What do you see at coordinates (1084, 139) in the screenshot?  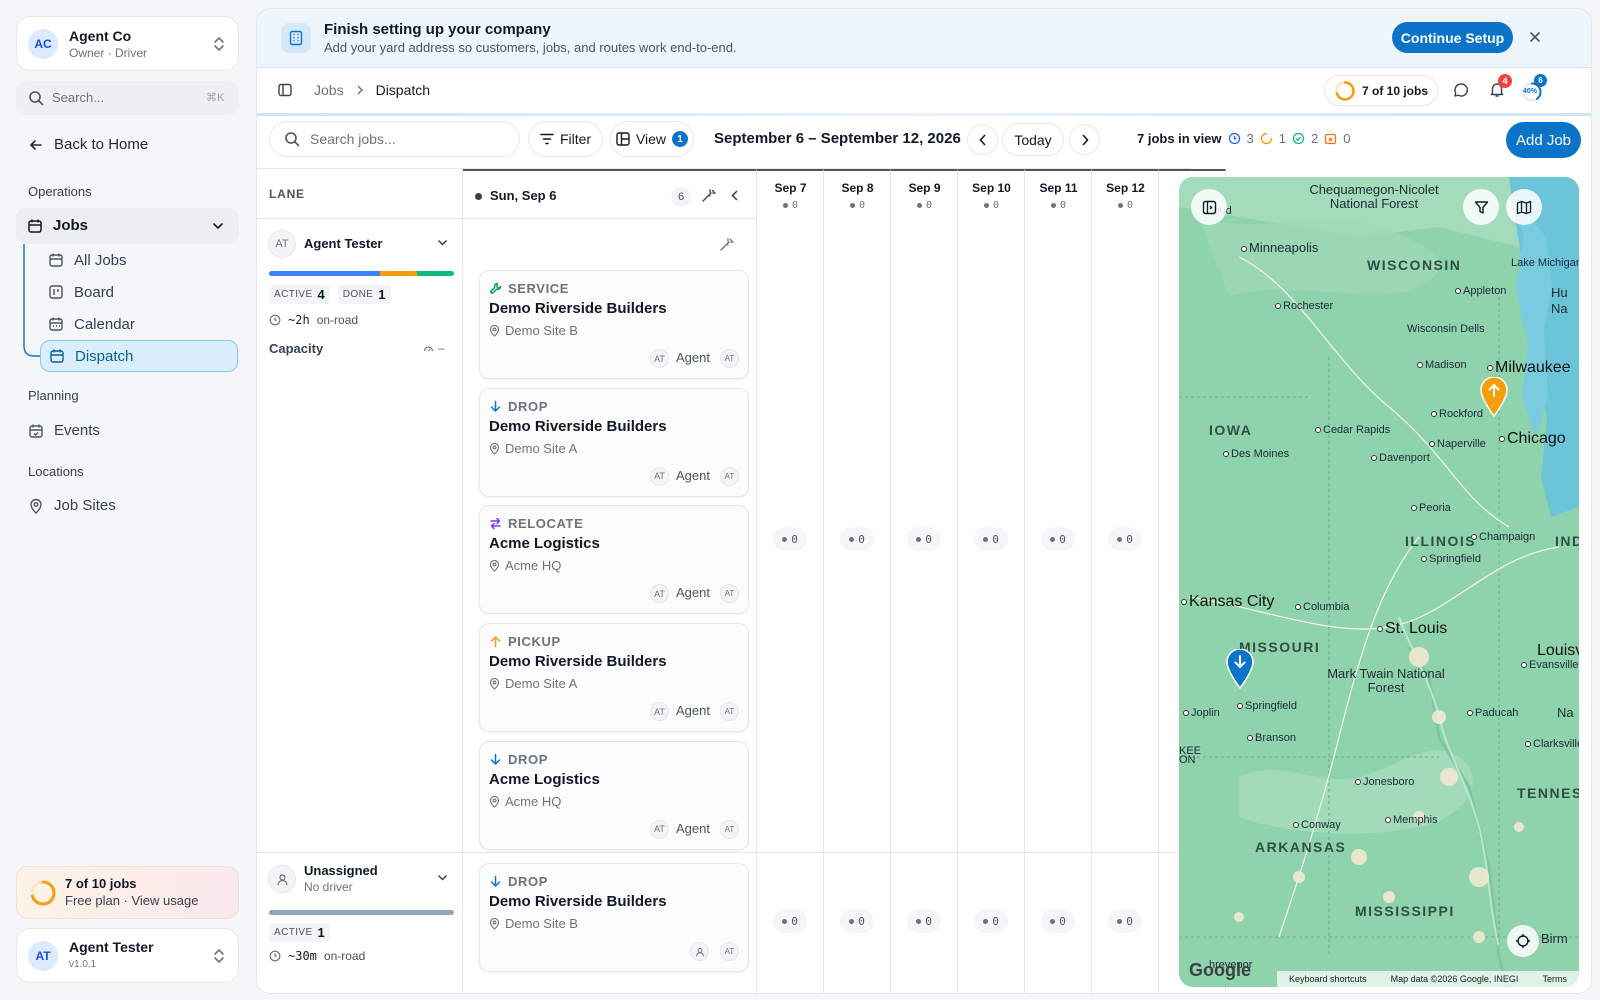 I see `next-week-button` at bounding box center [1084, 139].